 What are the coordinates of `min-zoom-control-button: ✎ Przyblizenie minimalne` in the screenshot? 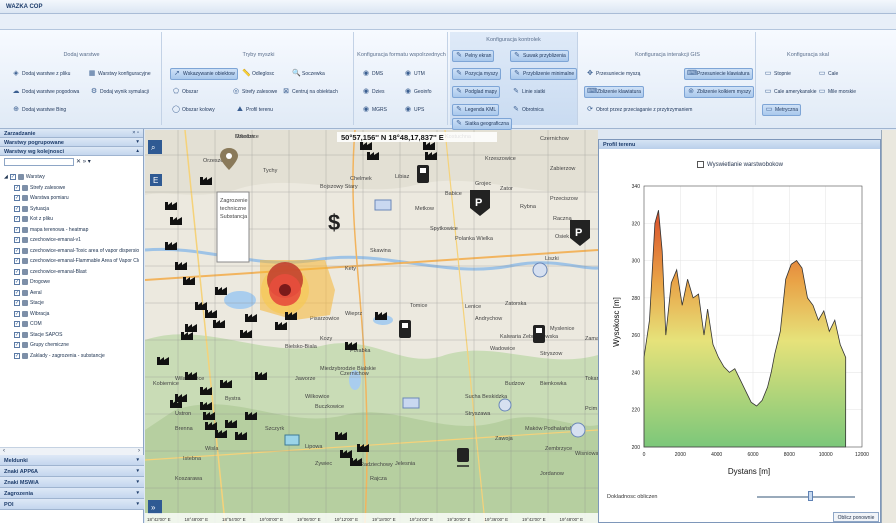 It's located at (544, 74).